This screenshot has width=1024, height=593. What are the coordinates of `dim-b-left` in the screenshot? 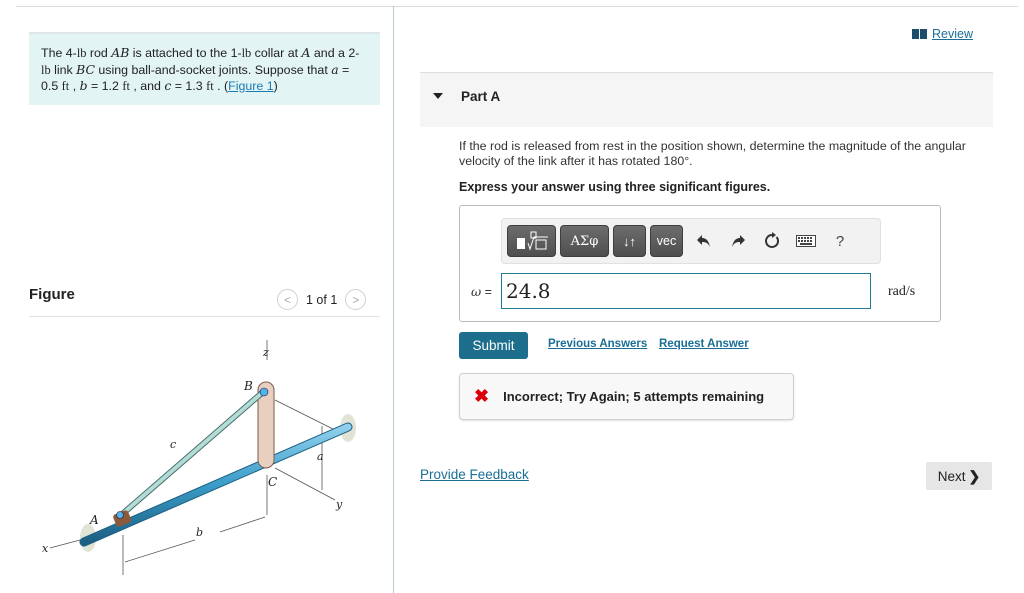 It's located at (160, 551).